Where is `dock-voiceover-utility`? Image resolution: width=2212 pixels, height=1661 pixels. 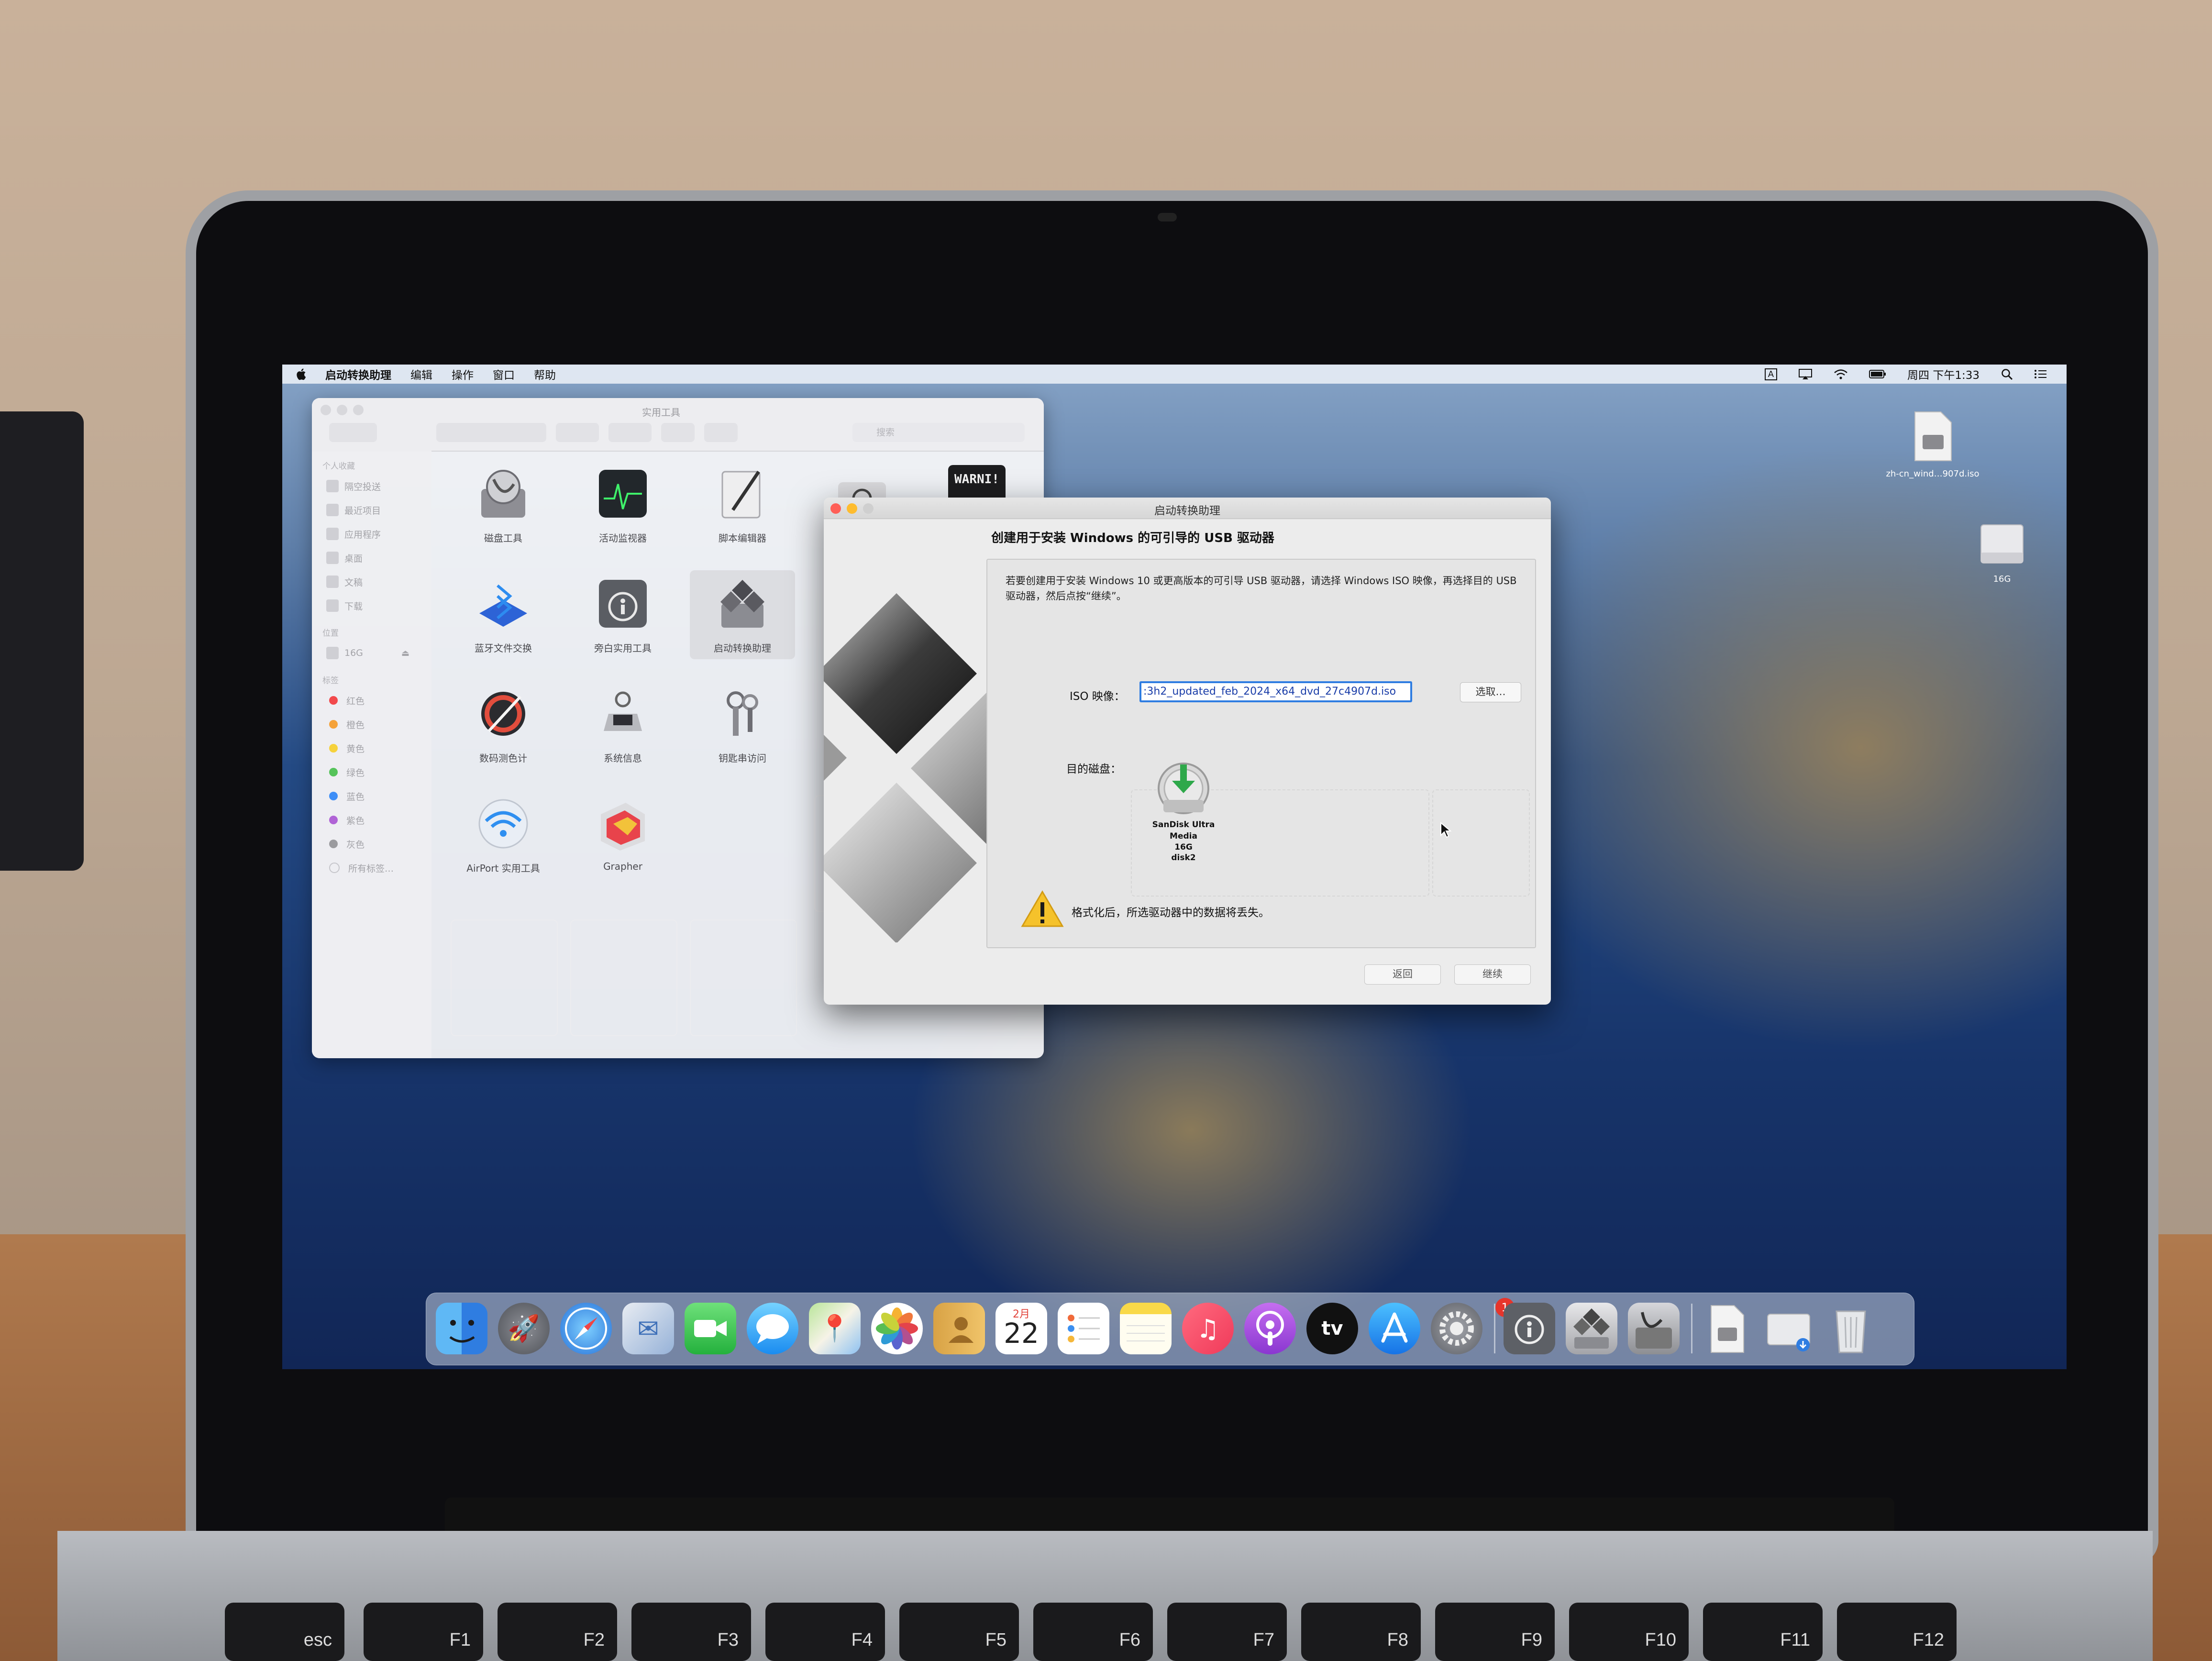
dock-voiceover-utility is located at coordinates (1529, 1329).